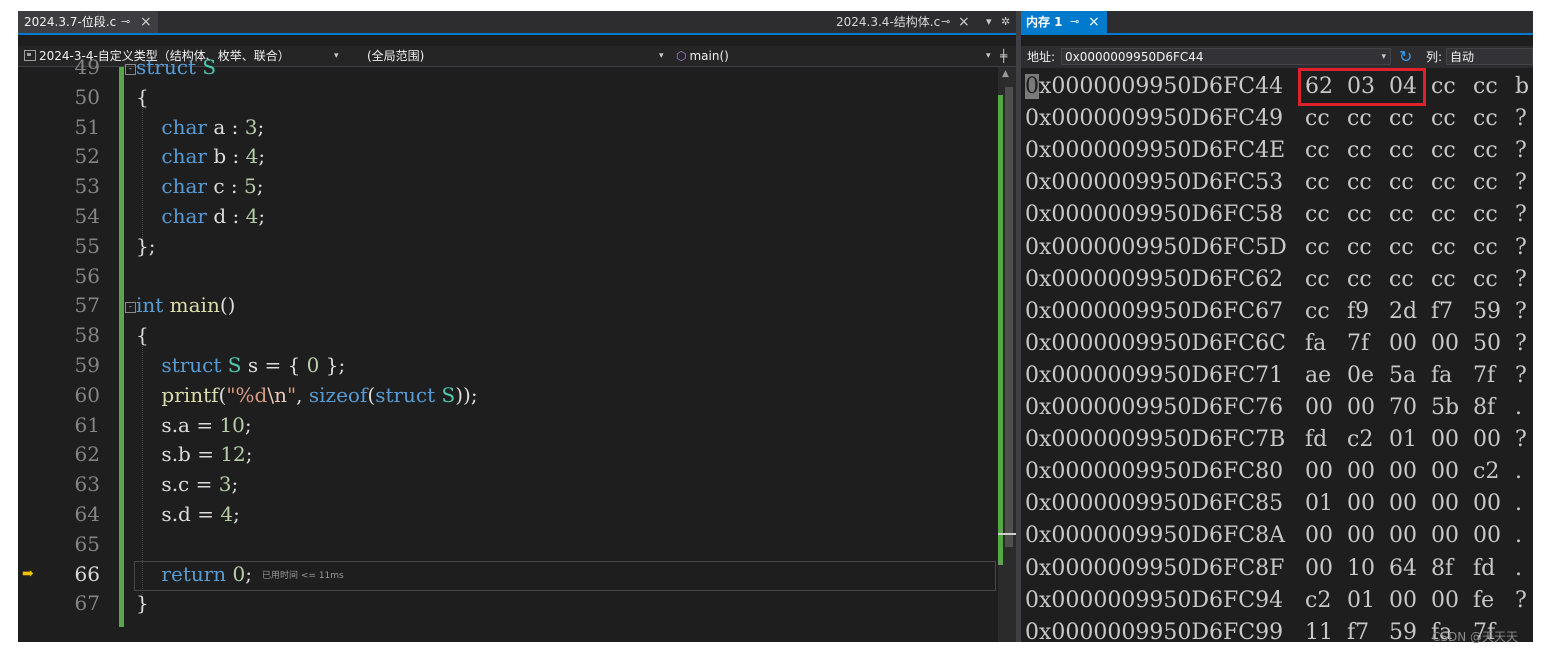 This screenshot has width=1549, height=656. Describe the element at coordinates (1494, 376) in the screenshot. I see `memory-byte: 7f` at that location.